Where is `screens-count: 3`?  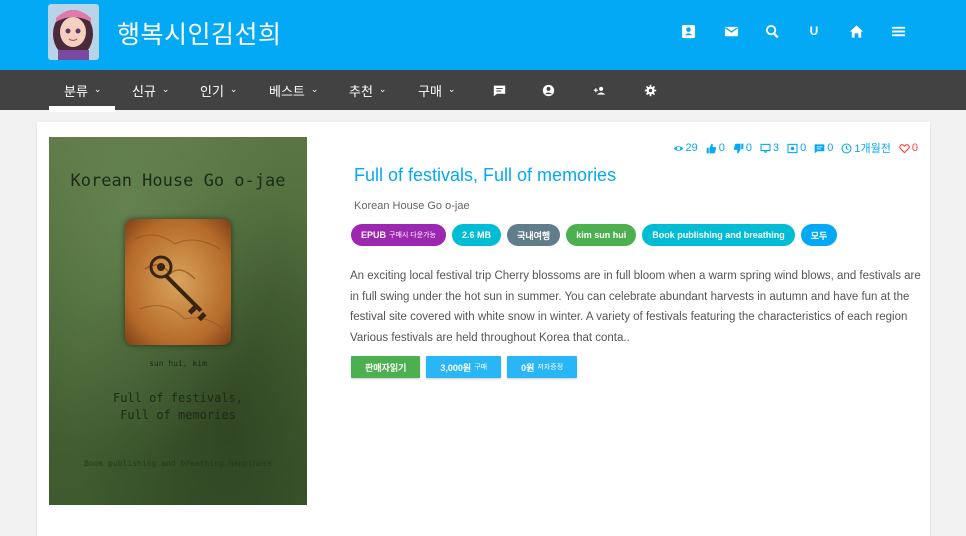
screens-count: 3 is located at coordinates (776, 148).